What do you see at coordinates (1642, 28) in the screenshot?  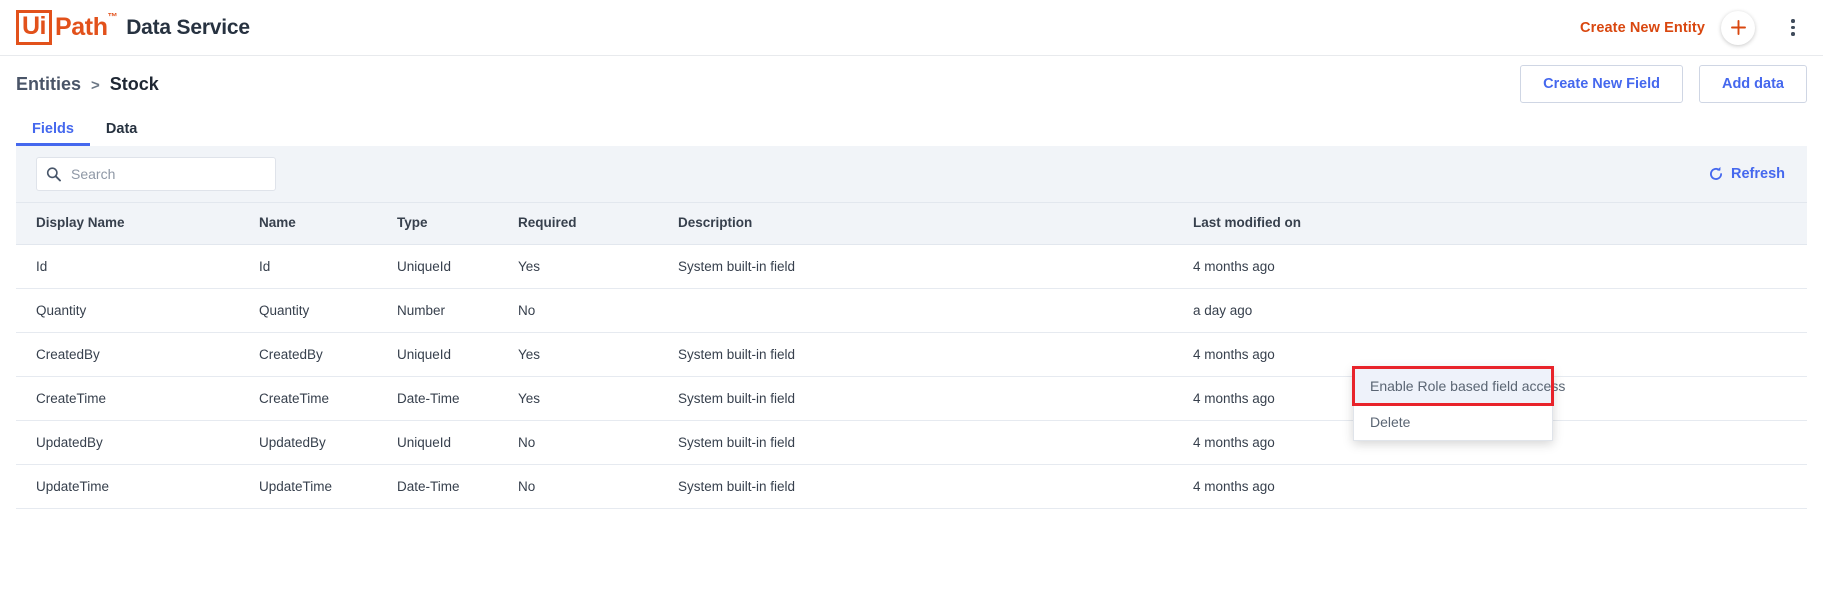 I see `create-new-entity-label: Create New Entity` at bounding box center [1642, 28].